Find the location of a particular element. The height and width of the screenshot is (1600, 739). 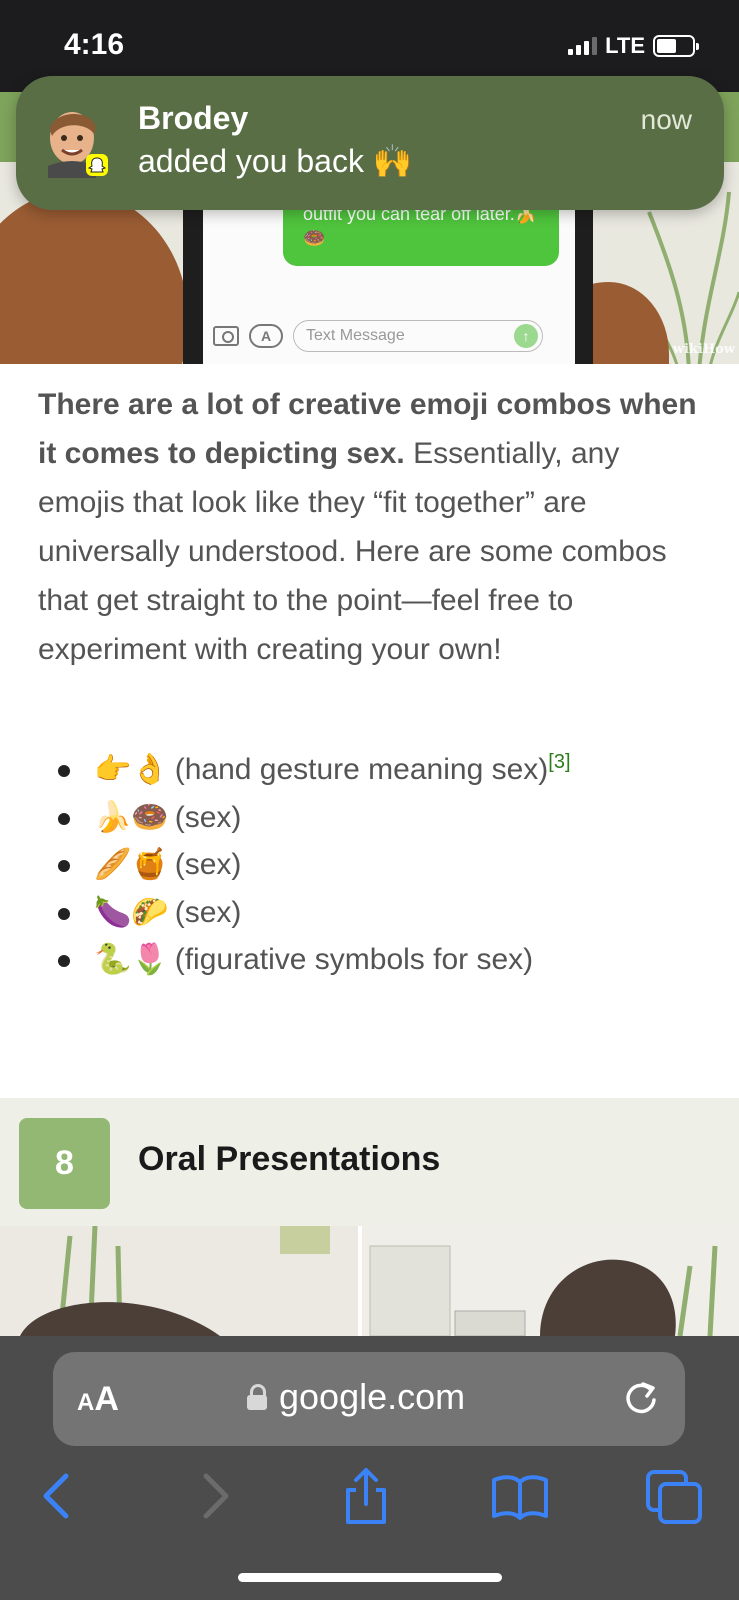

address-bar: AA google.com is located at coordinates (369, 1399).